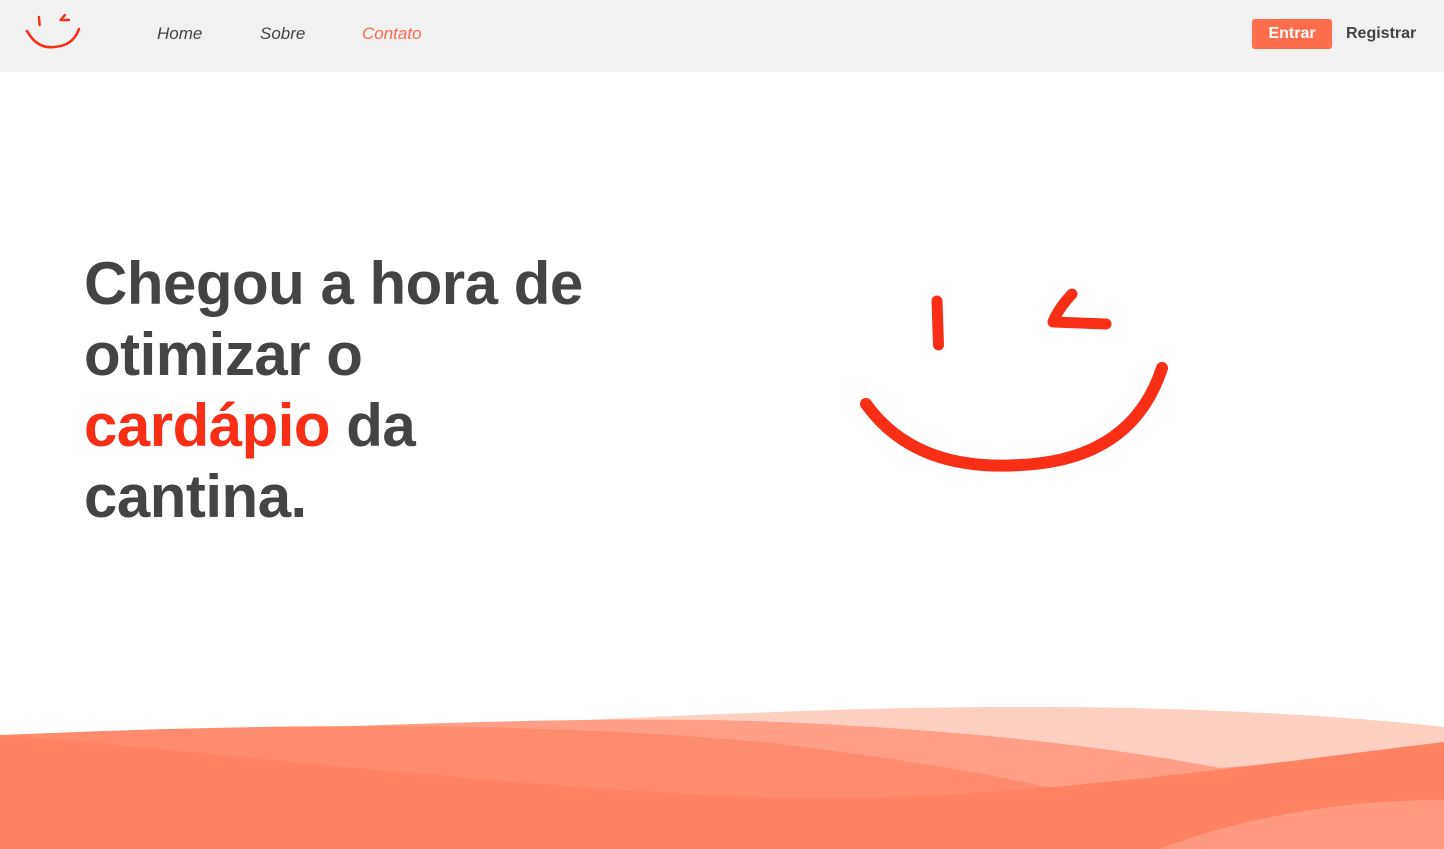  Describe the element at coordinates (1014, 380) in the screenshot. I see `smiley-illustration-icon` at that location.